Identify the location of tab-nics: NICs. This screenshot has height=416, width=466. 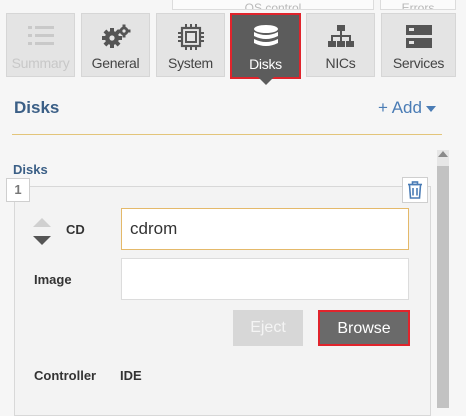
(340, 45).